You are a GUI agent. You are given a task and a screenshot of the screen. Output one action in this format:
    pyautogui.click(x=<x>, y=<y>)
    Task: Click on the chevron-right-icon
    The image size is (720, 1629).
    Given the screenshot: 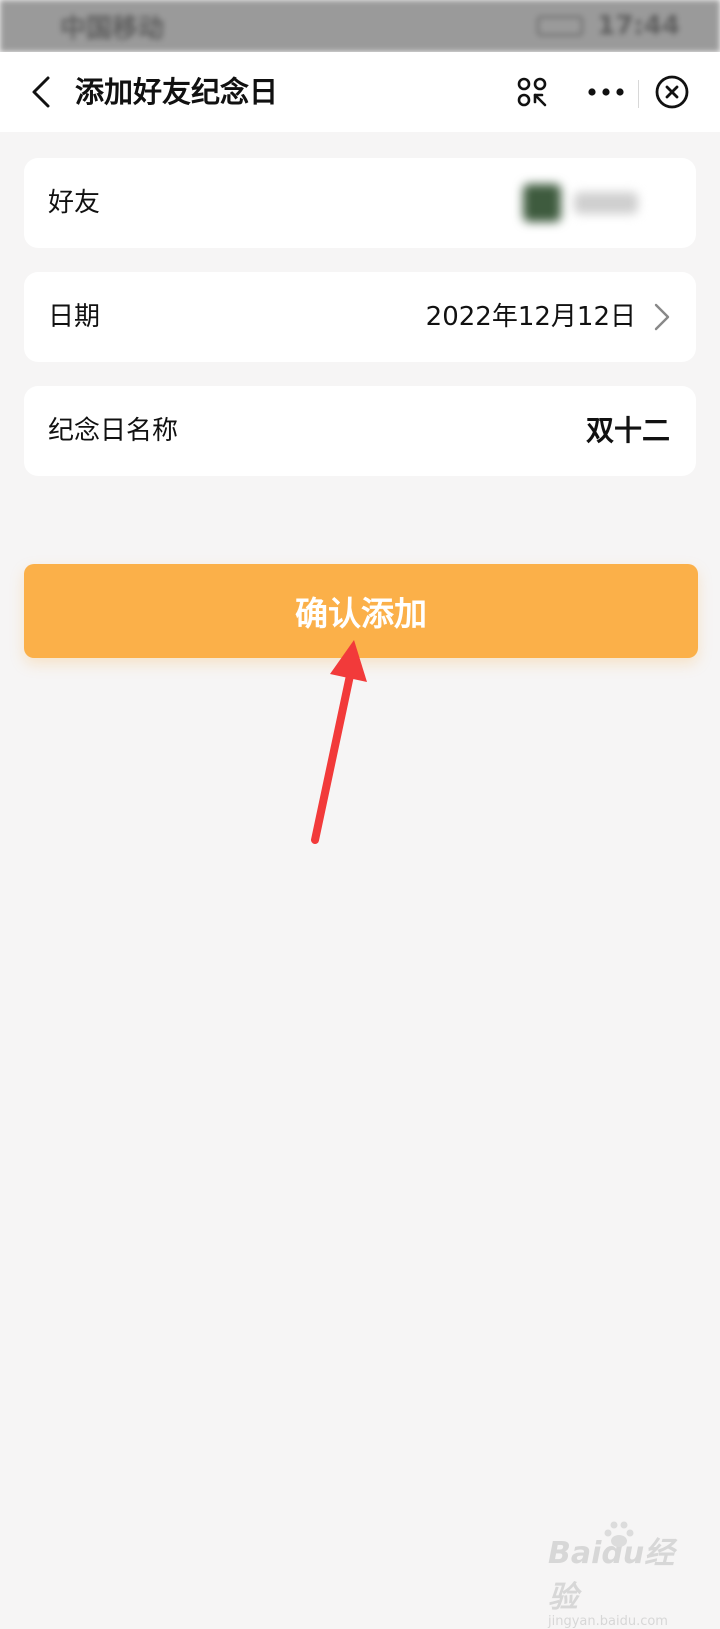 What is the action you would take?
    pyautogui.click(x=662, y=317)
    